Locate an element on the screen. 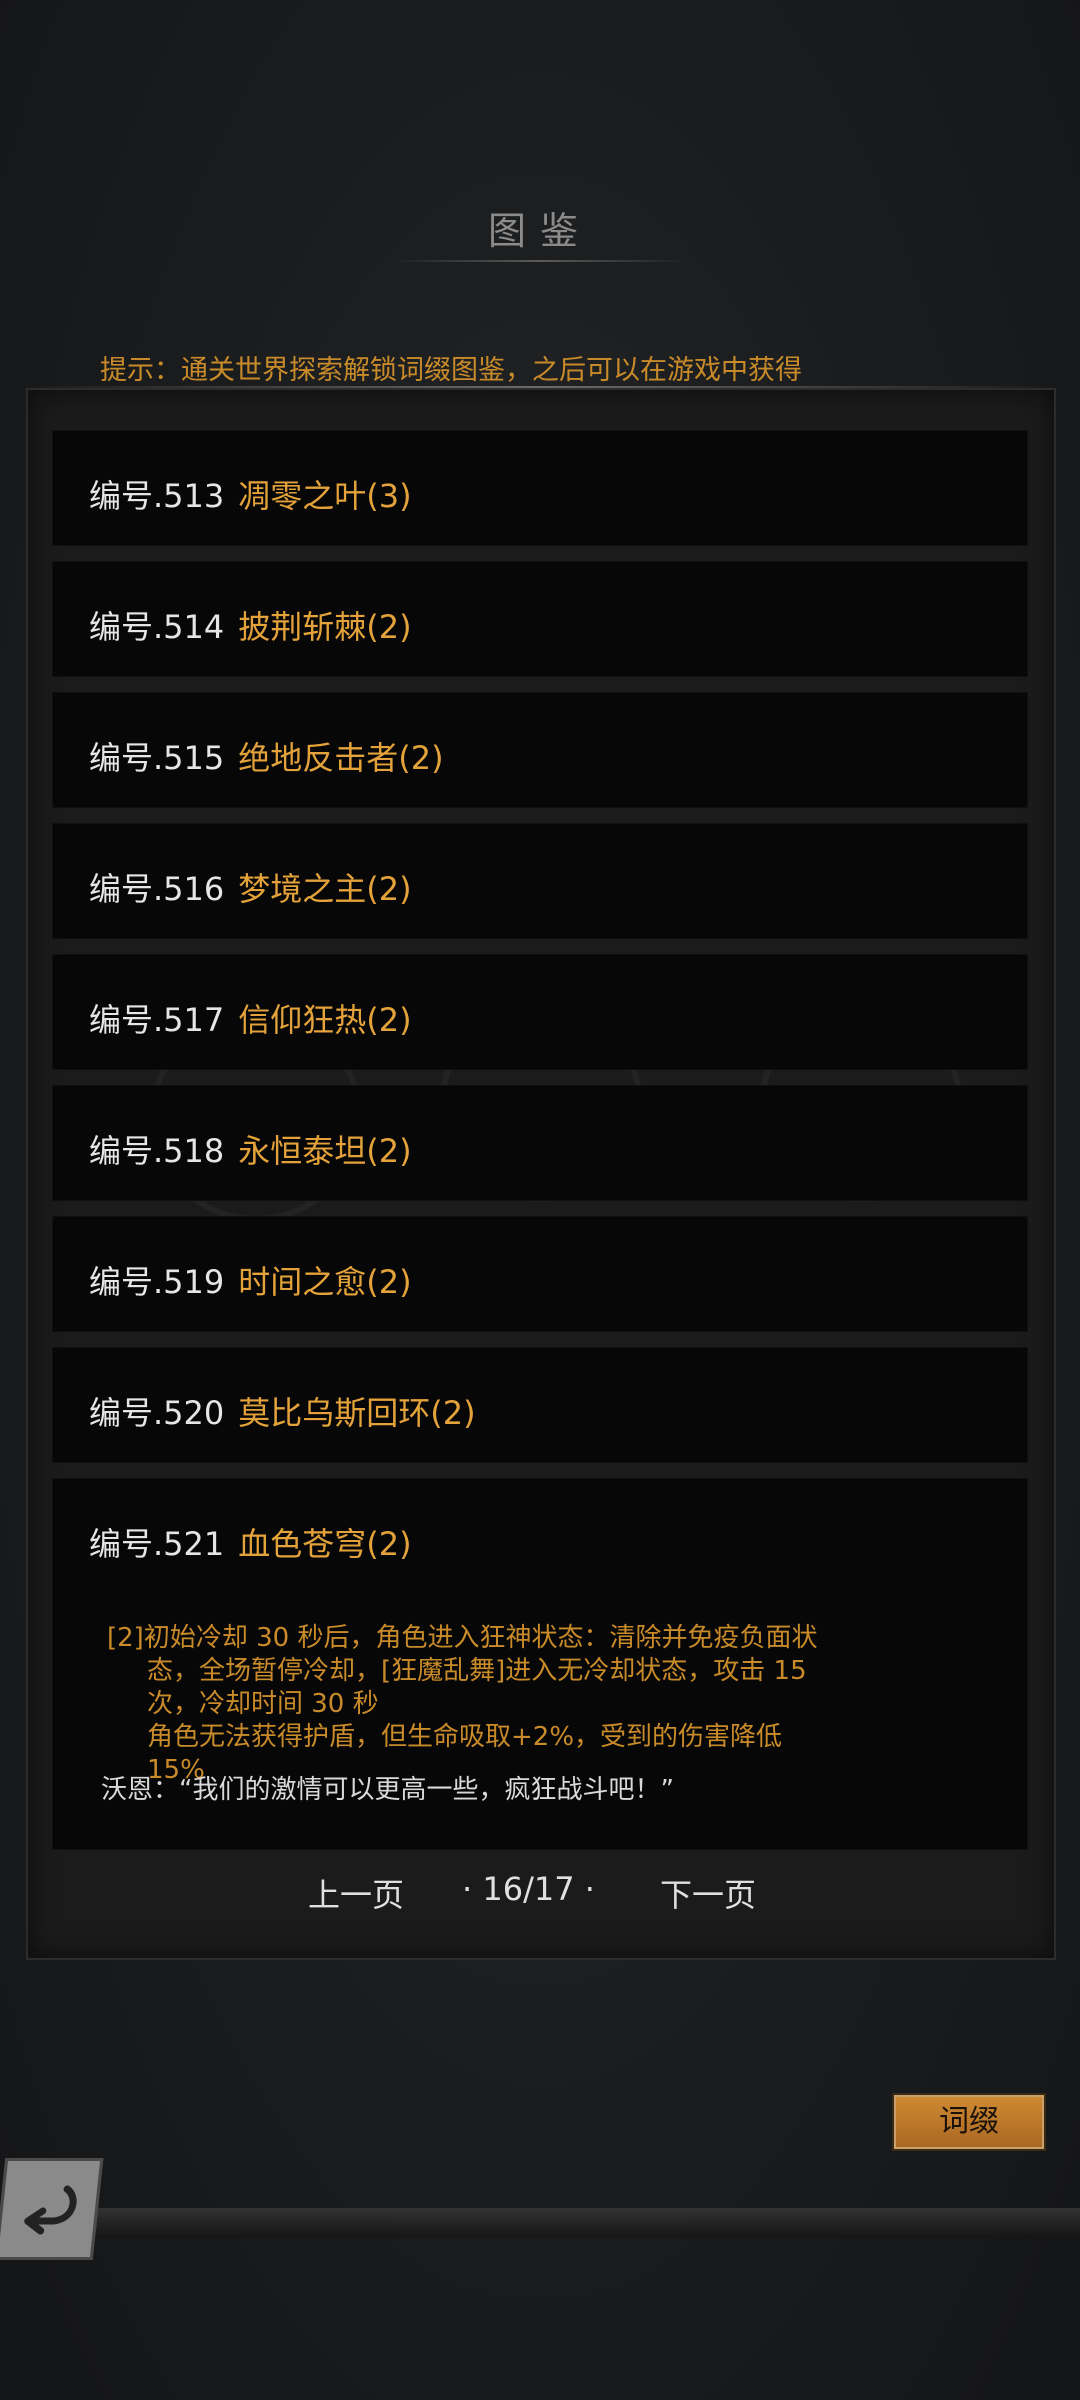 This screenshot has height=2400, width=1080. affix-button: 词缀 is located at coordinates (969, 2122).